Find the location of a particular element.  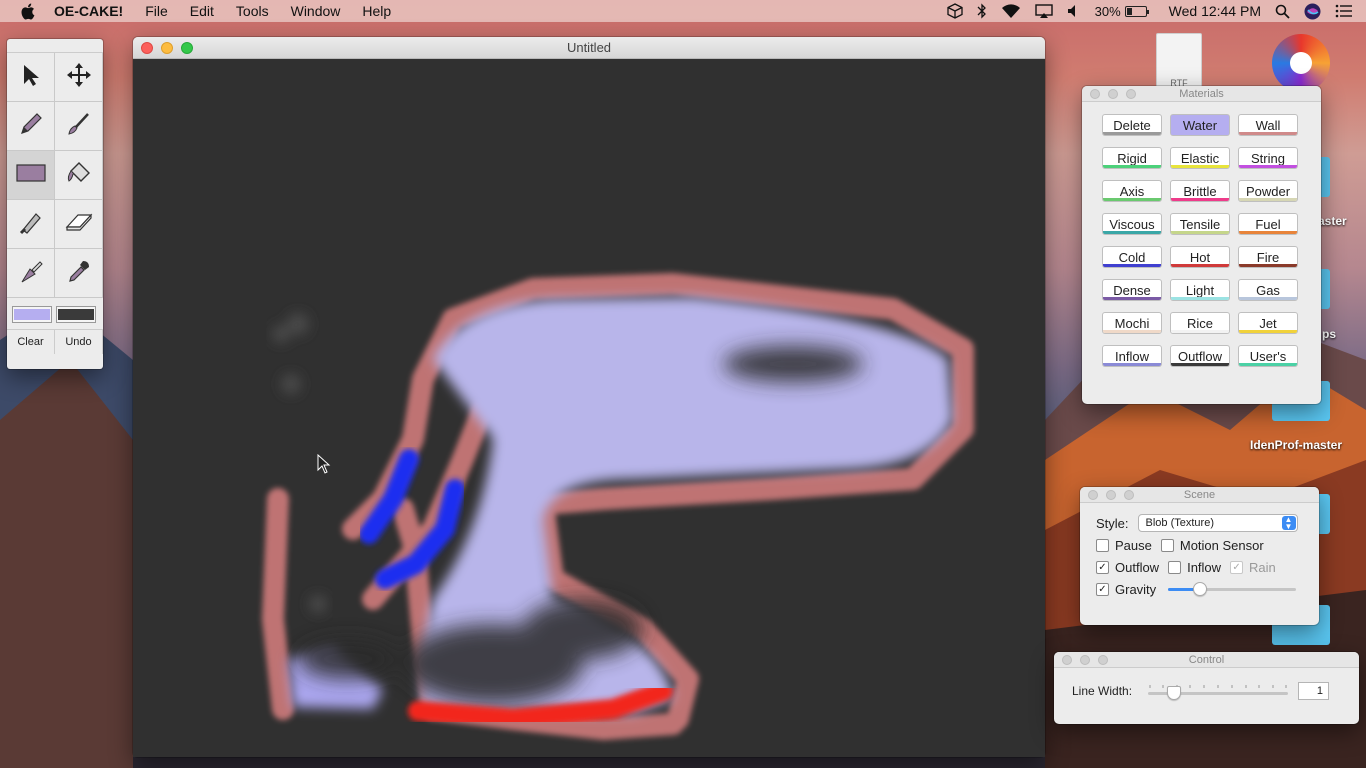

material-button-brittle: Brittle is located at coordinates (1200, 191).